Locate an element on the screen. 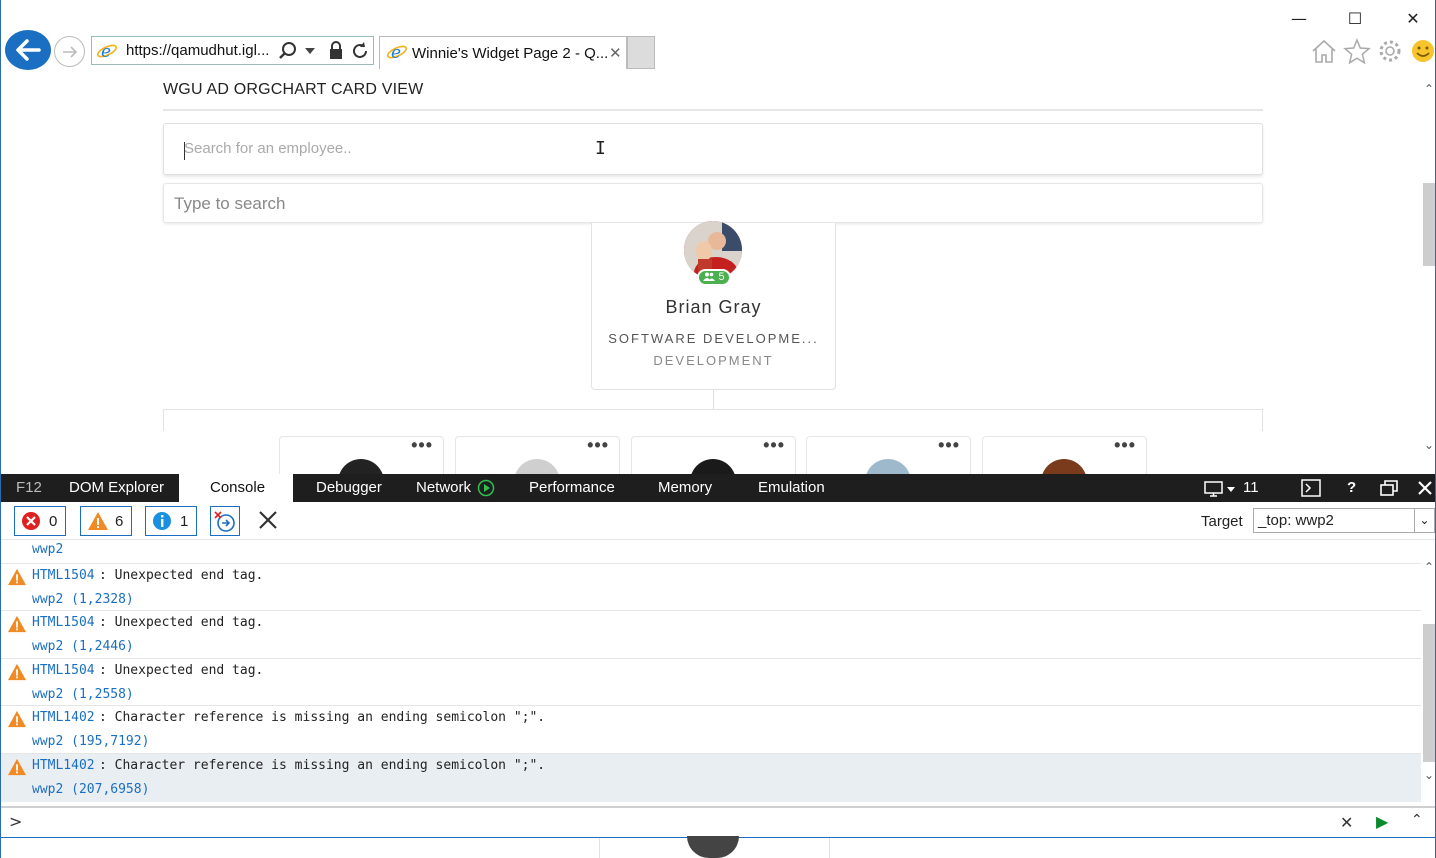  tab-performance: Performance is located at coordinates (572, 488).